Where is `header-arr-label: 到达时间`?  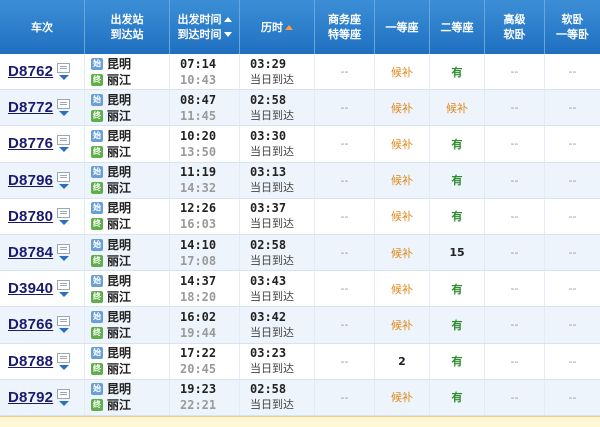
header-arr-label: 到达时间 is located at coordinates (200, 34).